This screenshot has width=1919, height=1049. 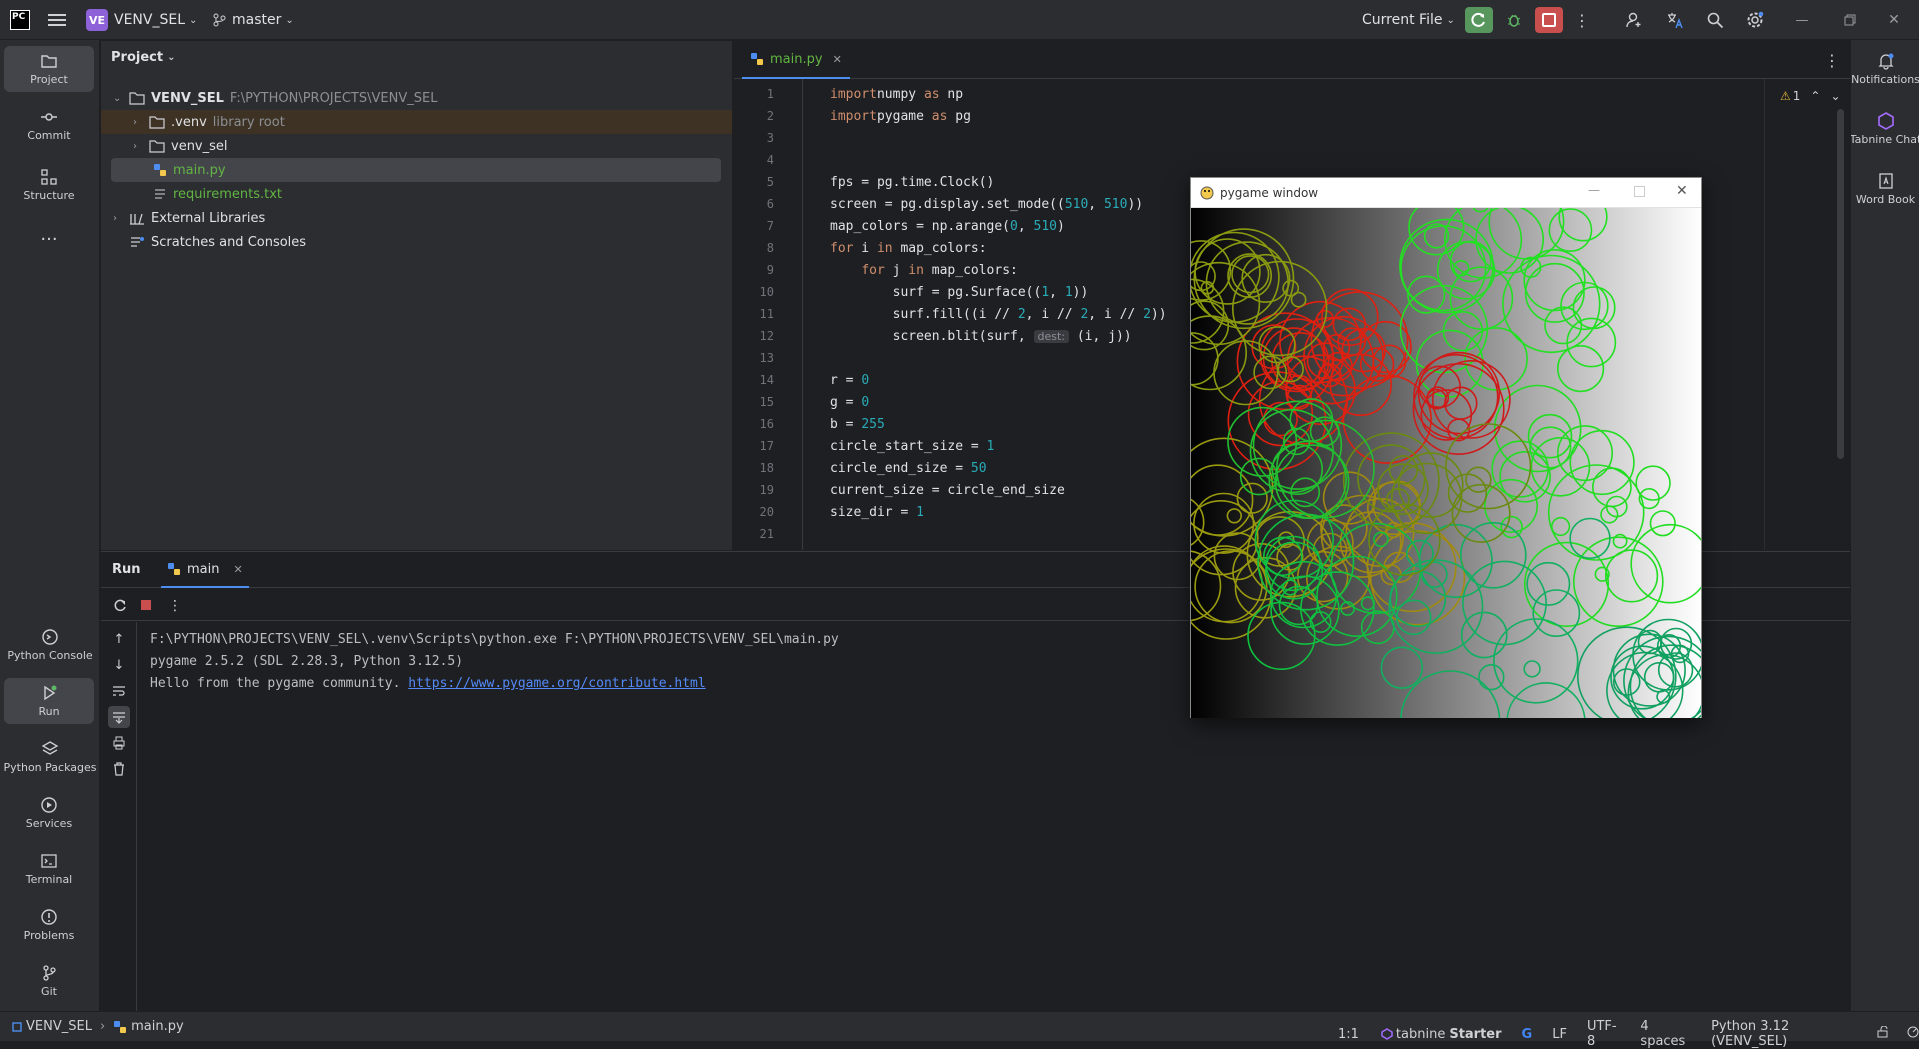 I want to click on caret-position: 1:1, so click(x=1348, y=1034).